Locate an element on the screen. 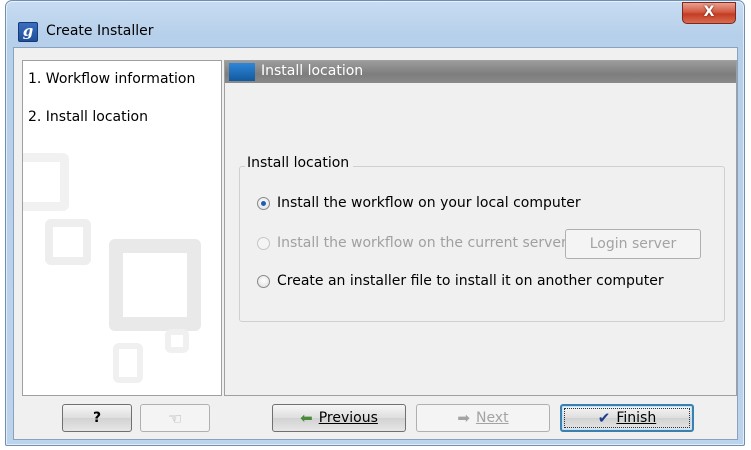  reset-button: ☜ is located at coordinates (175, 418).